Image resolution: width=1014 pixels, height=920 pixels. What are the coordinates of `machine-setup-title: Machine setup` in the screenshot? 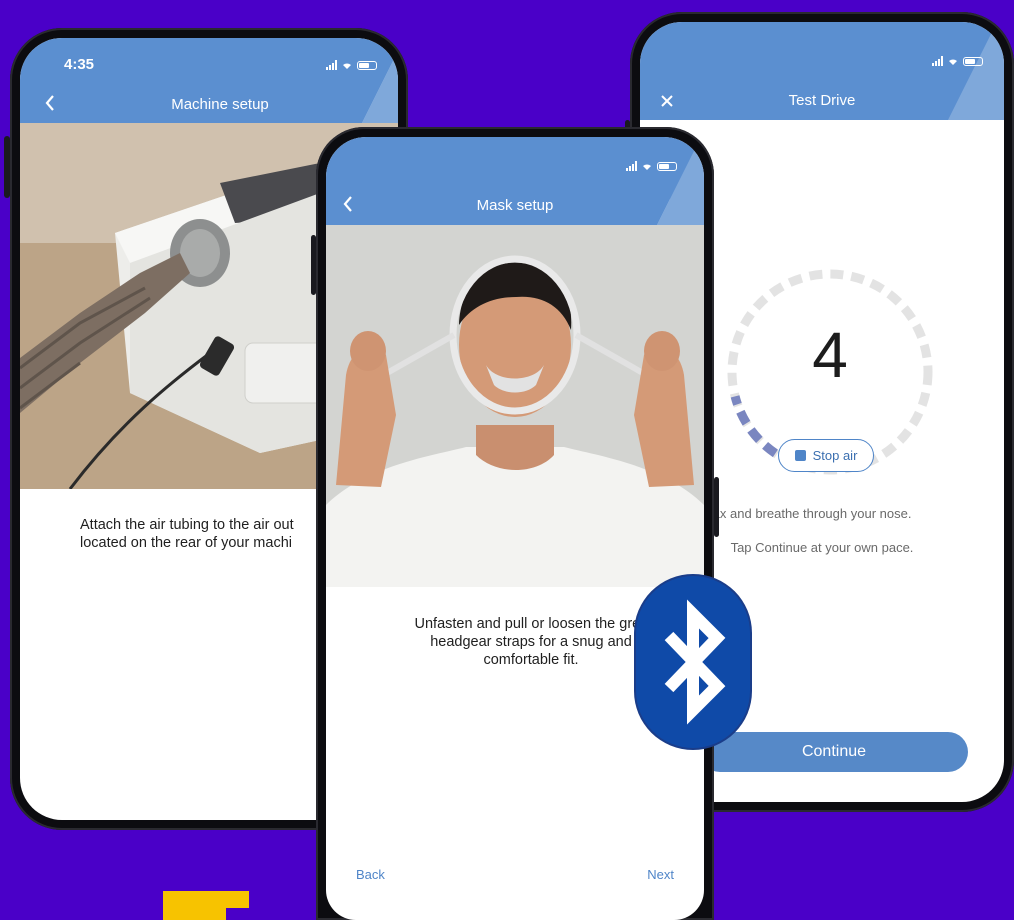 It's located at (220, 104).